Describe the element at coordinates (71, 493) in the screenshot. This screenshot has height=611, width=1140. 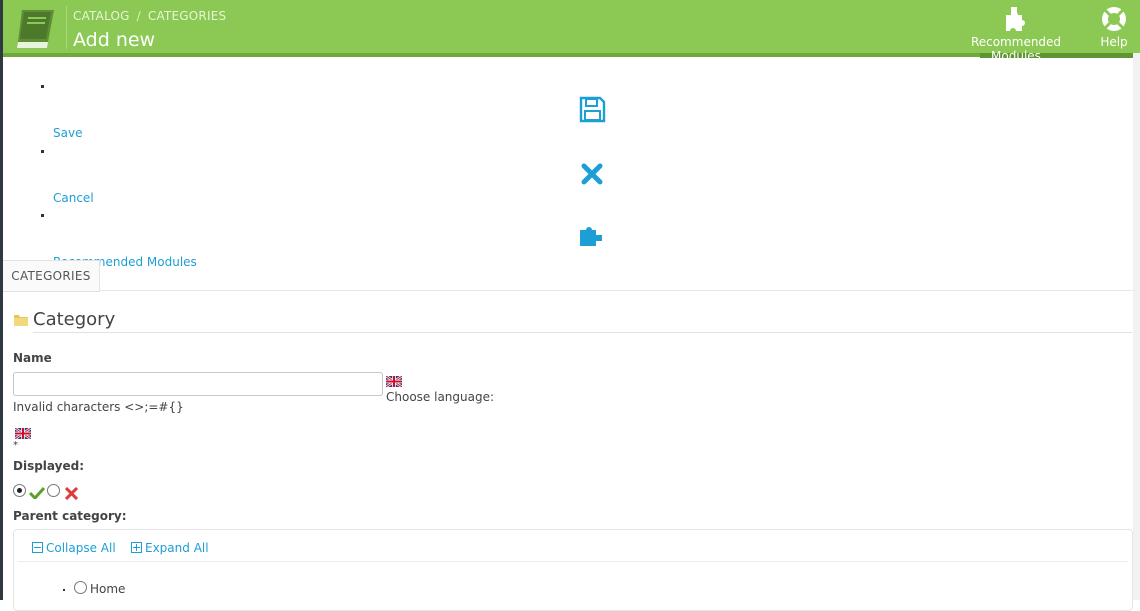
I see `cross-icon` at that location.